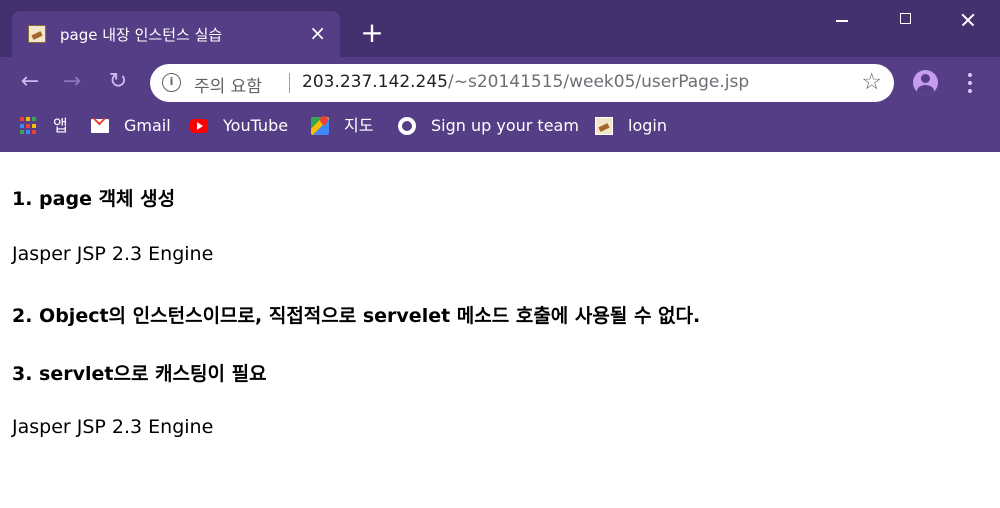  I want to click on heading-page-object: 1. page 객체 생성, so click(94, 199).